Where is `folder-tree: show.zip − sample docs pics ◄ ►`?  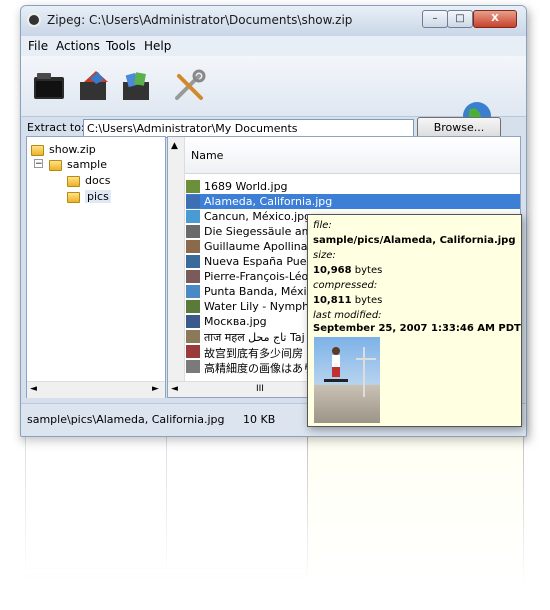 folder-tree: show.zip − sample docs pics ◄ ► is located at coordinates (96, 267).